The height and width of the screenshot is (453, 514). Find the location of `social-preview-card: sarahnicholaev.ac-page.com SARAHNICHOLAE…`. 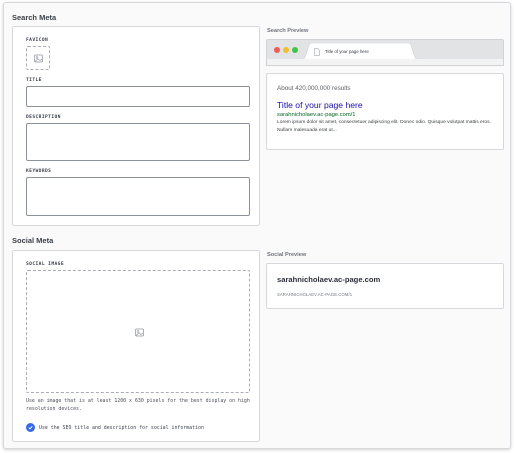

social-preview-card: sarahnicholaev.ac-page.com SARAHNICHOLAE… is located at coordinates (385, 286).